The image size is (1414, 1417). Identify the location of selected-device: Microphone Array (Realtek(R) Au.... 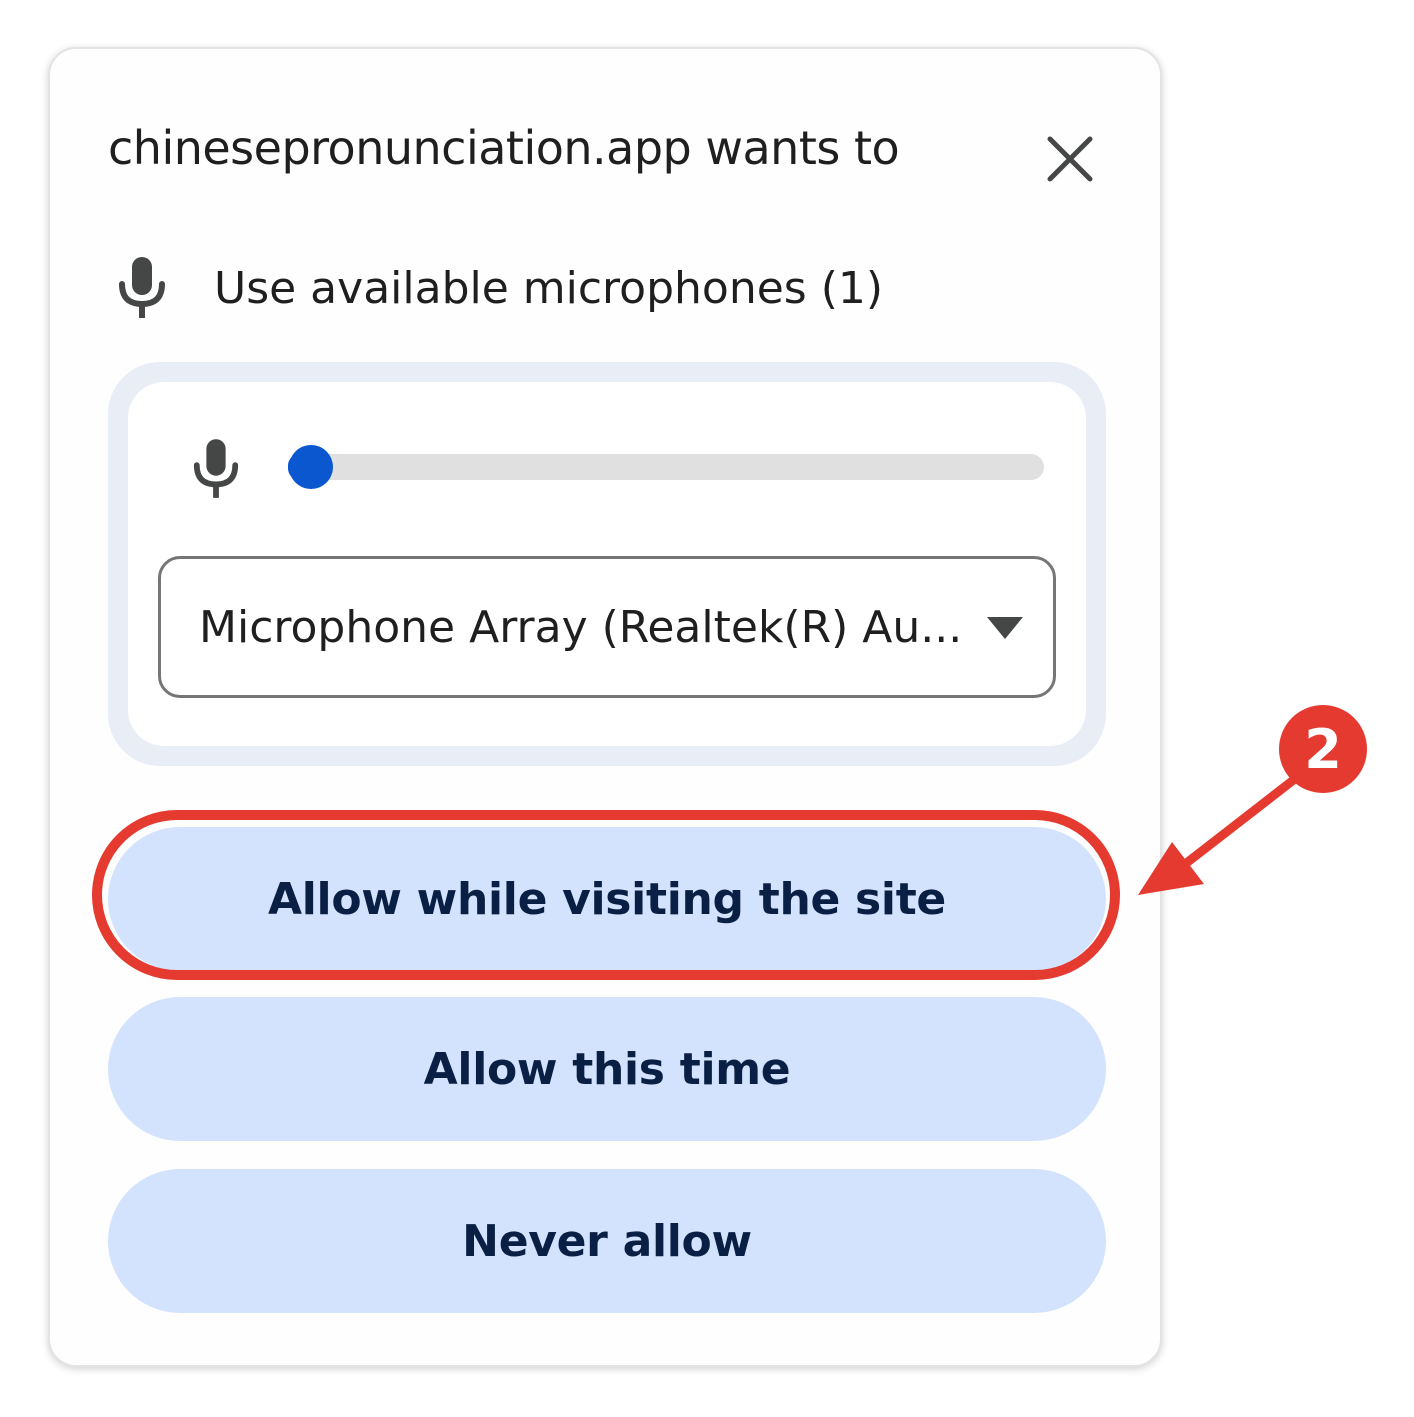
(579, 627).